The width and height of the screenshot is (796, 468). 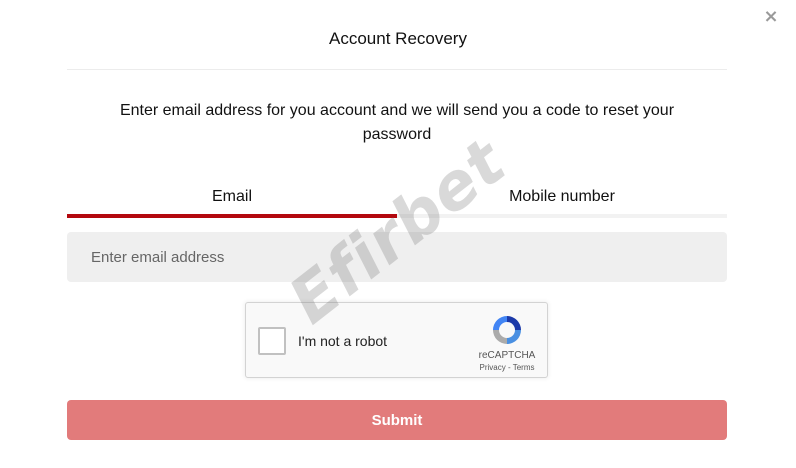 I want to click on tab-email: Email, so click(x=232, y=201).